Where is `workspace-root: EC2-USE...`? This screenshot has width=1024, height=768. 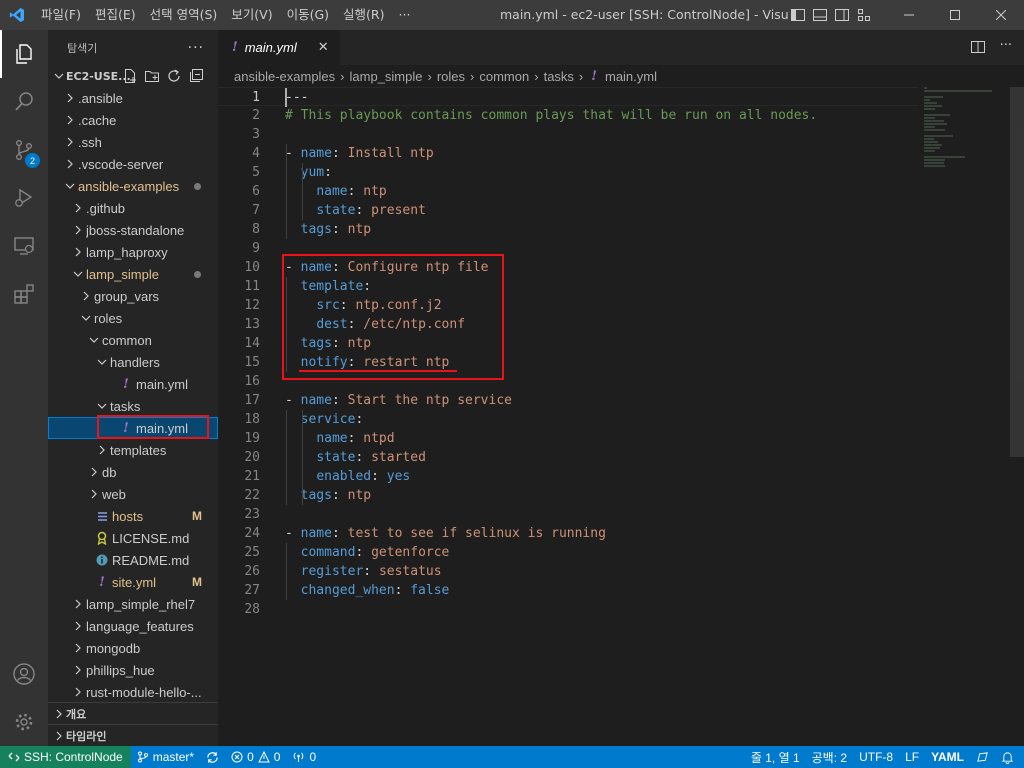
workspace-root: EC2-USE... is located at coordinates (133, 76).